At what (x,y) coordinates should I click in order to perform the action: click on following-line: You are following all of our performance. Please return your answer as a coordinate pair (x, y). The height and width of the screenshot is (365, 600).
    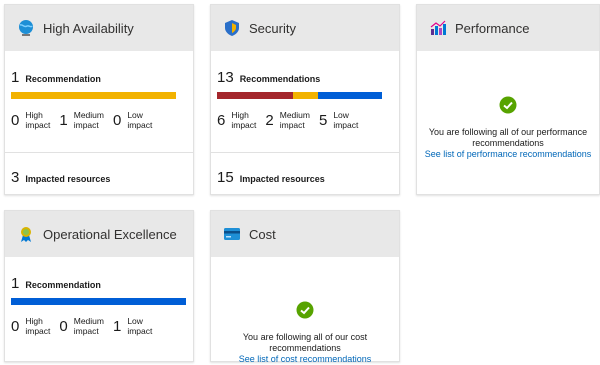
    Looking at the image, I should click on (508, 132).